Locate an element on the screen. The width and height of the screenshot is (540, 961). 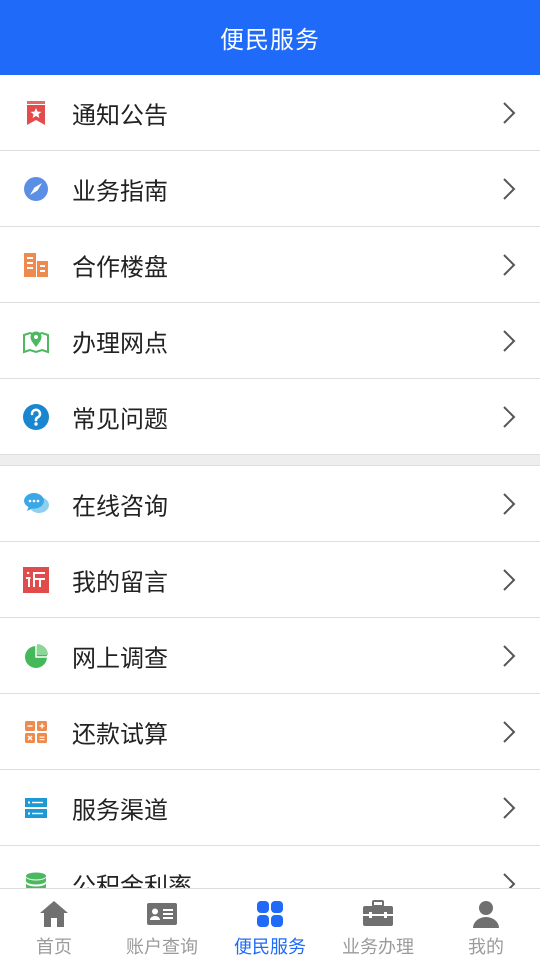
list-item-label: 办理网点 is located at coordinates (120, 343).